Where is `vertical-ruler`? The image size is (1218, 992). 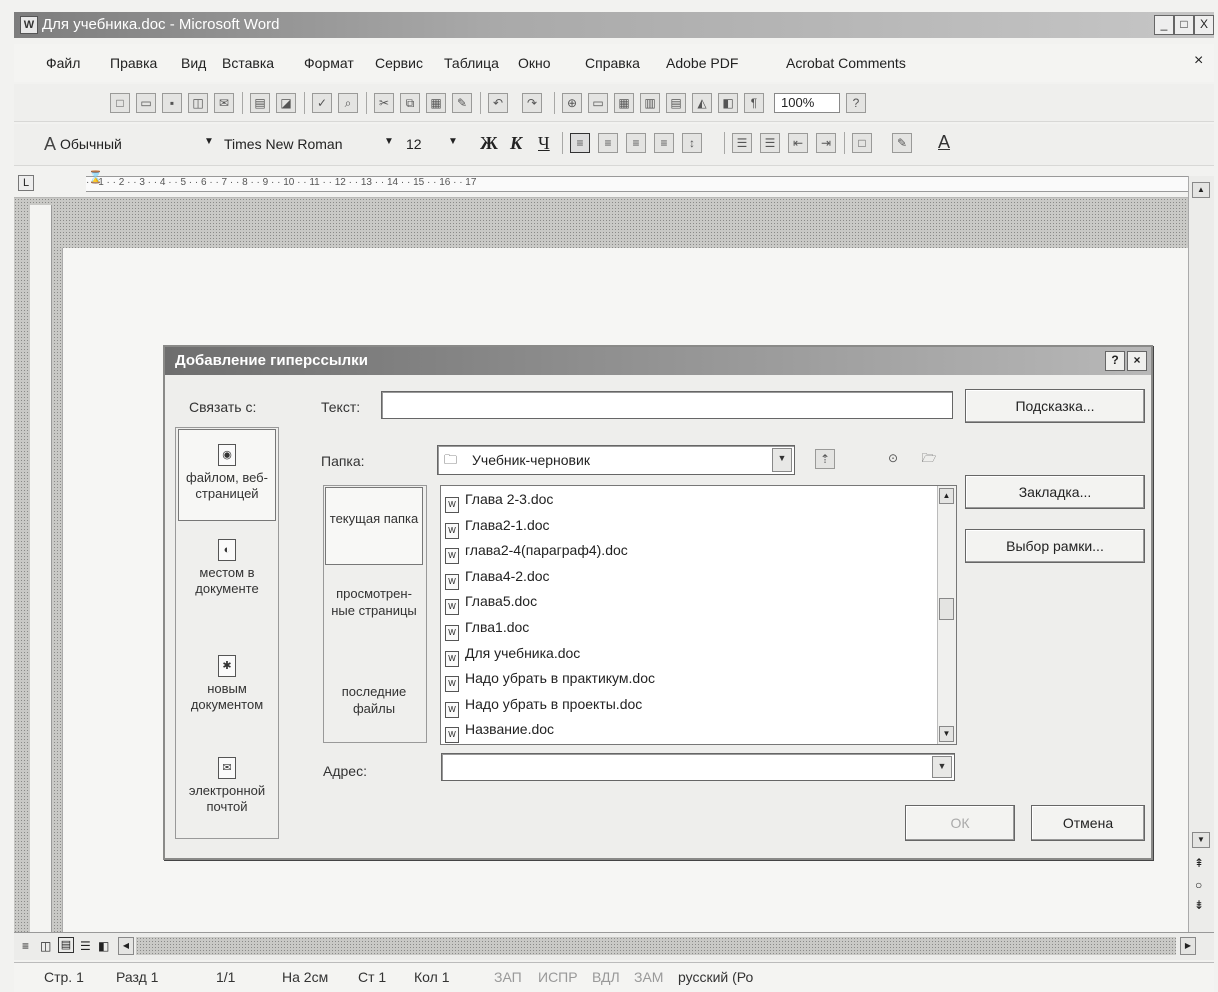 vertical-ruler is located at coordinates (41, 570).